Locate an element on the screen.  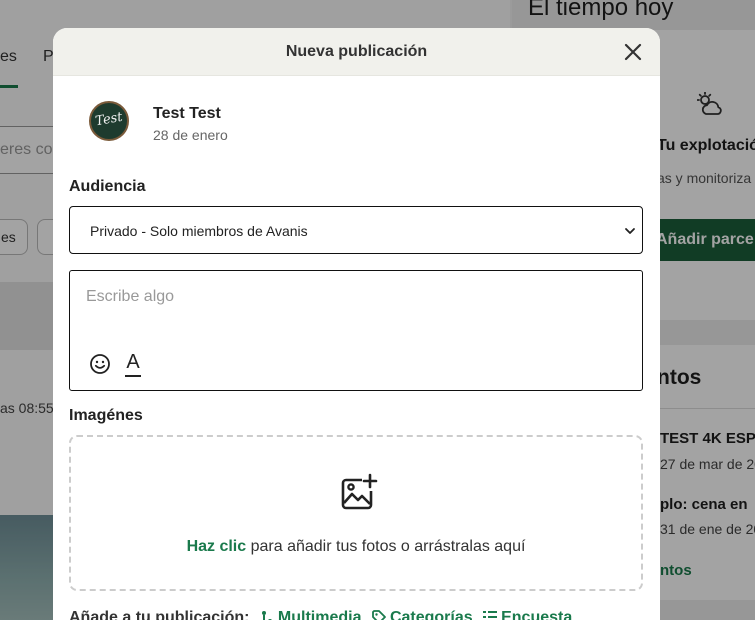
multimedia-icon is located at coordinates (266, 615).